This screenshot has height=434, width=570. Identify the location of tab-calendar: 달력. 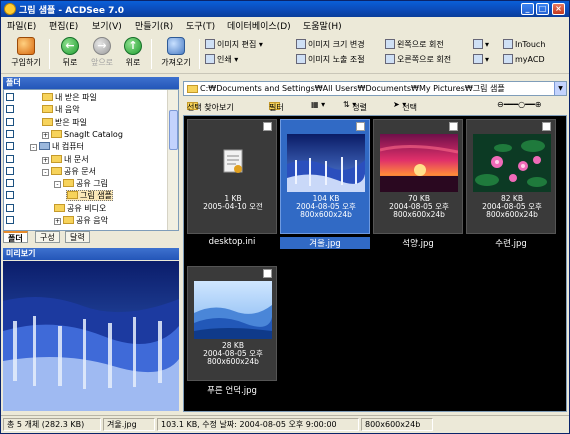
(77, 237).